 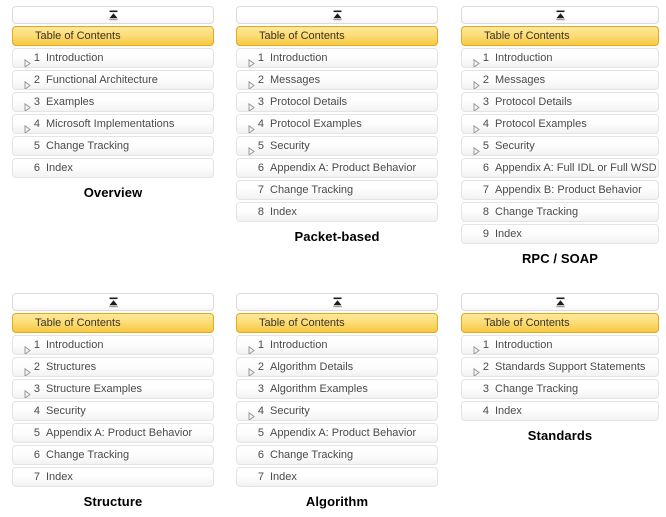 I want to click on toc-item-label: Structure Examples, so click(x=94, y=389).